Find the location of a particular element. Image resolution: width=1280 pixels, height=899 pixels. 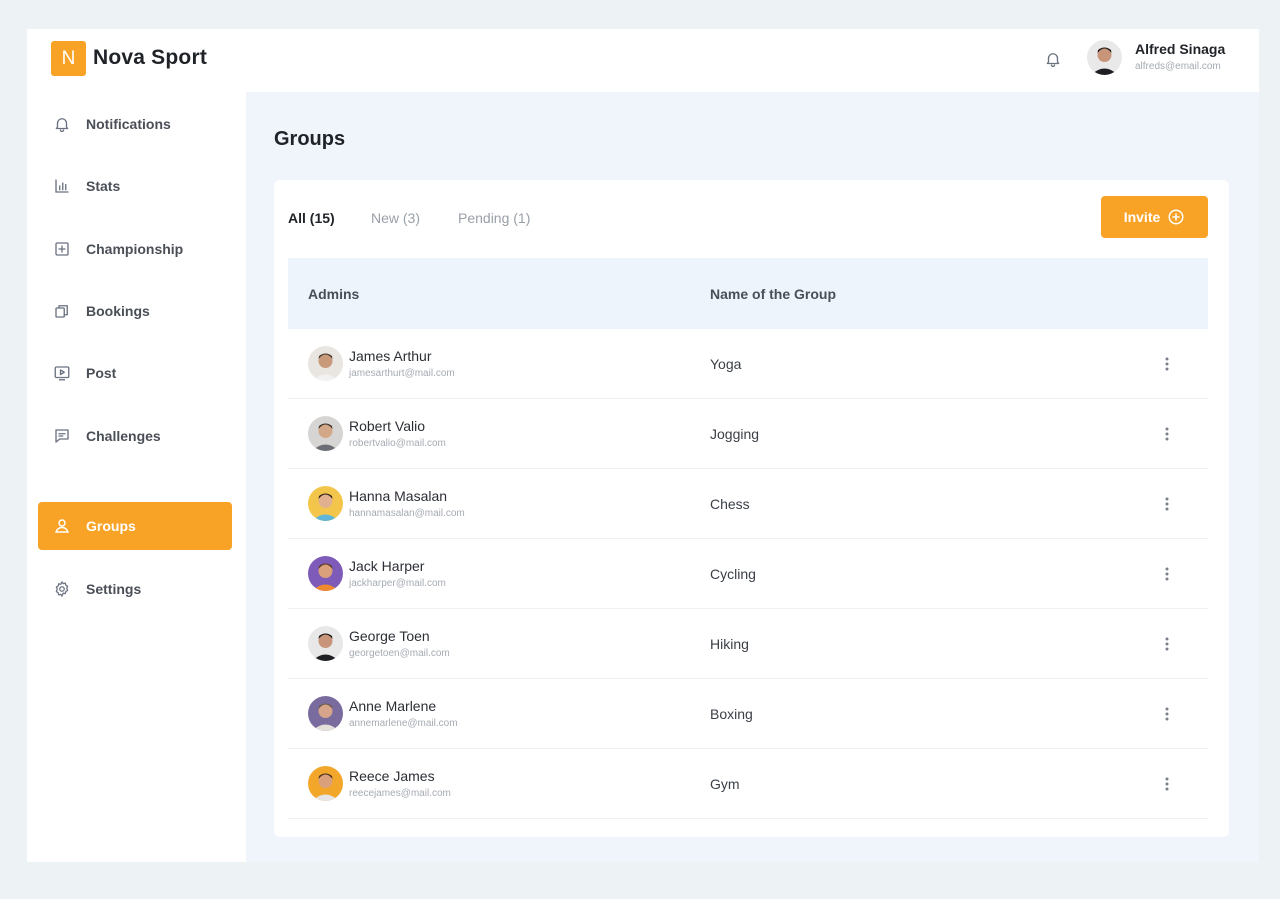

tab-all: All (15) is located at coordinates (311, 218).